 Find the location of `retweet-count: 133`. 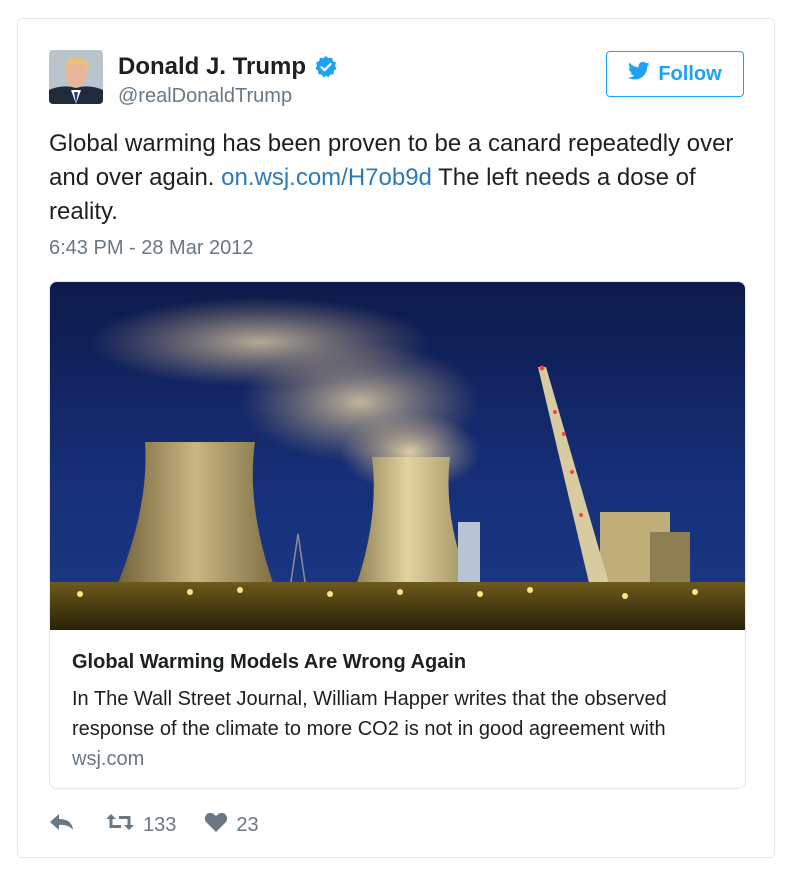

retweet-count: 133 is located at coordinates (160, 824).